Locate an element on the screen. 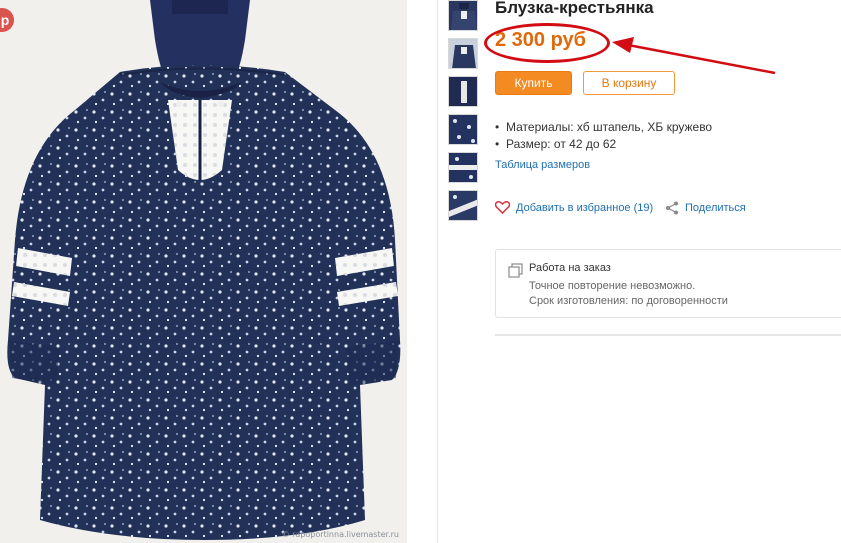 Image resolution: width=841 pixels, height=543 pixels. made-to-order-title: Работа на заказ is located at coordinates (570, 268).